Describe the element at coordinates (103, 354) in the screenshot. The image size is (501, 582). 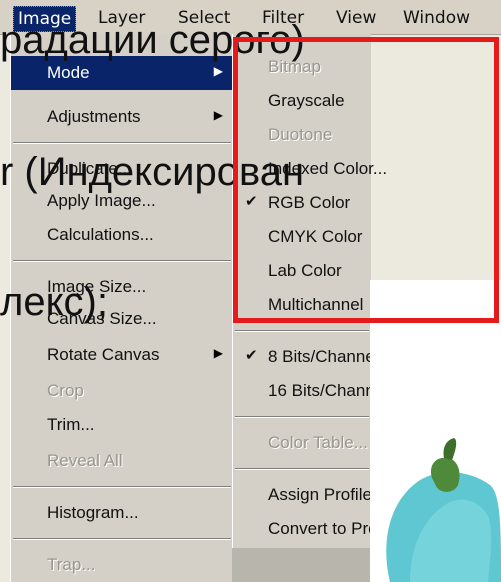
I see `menu-item-label: Rotate Canvas` at that location.